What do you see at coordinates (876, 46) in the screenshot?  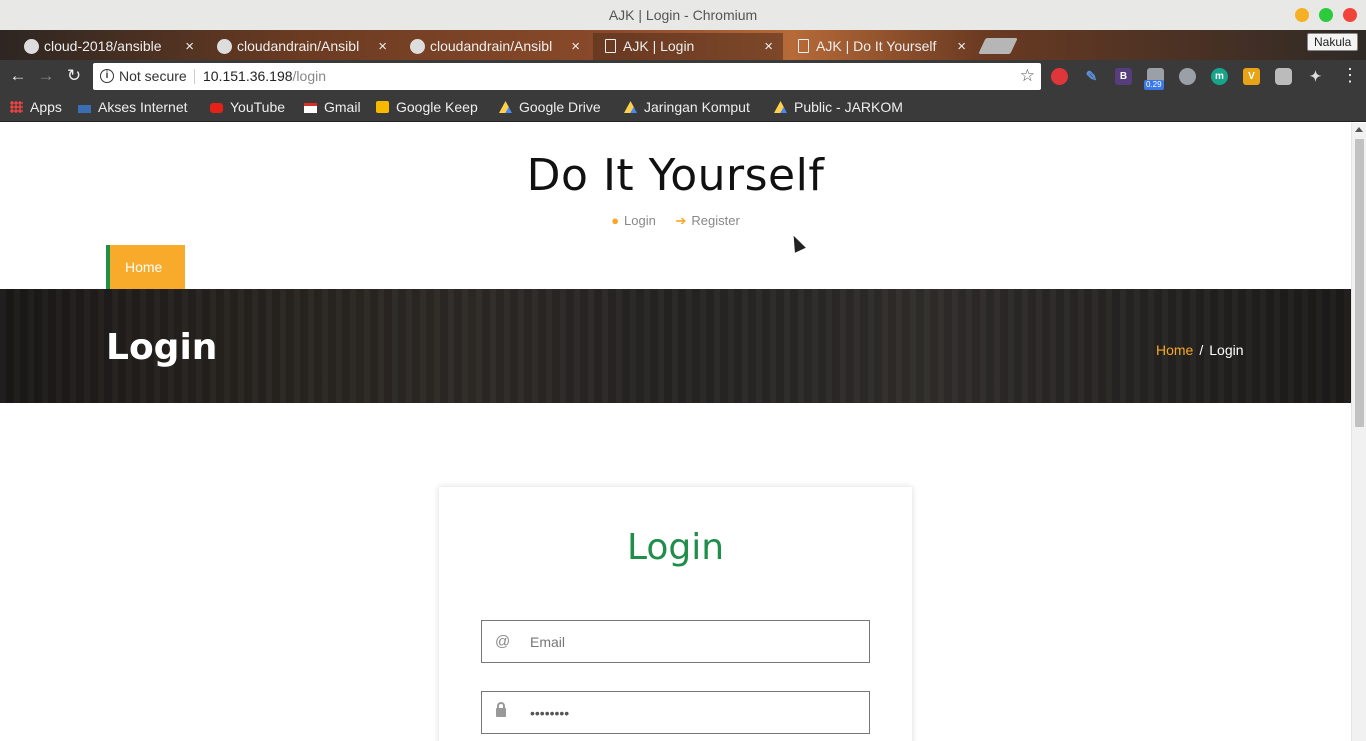 I see `tab-label: AJK | Do It Yourself` at bounding box center [876, 46].